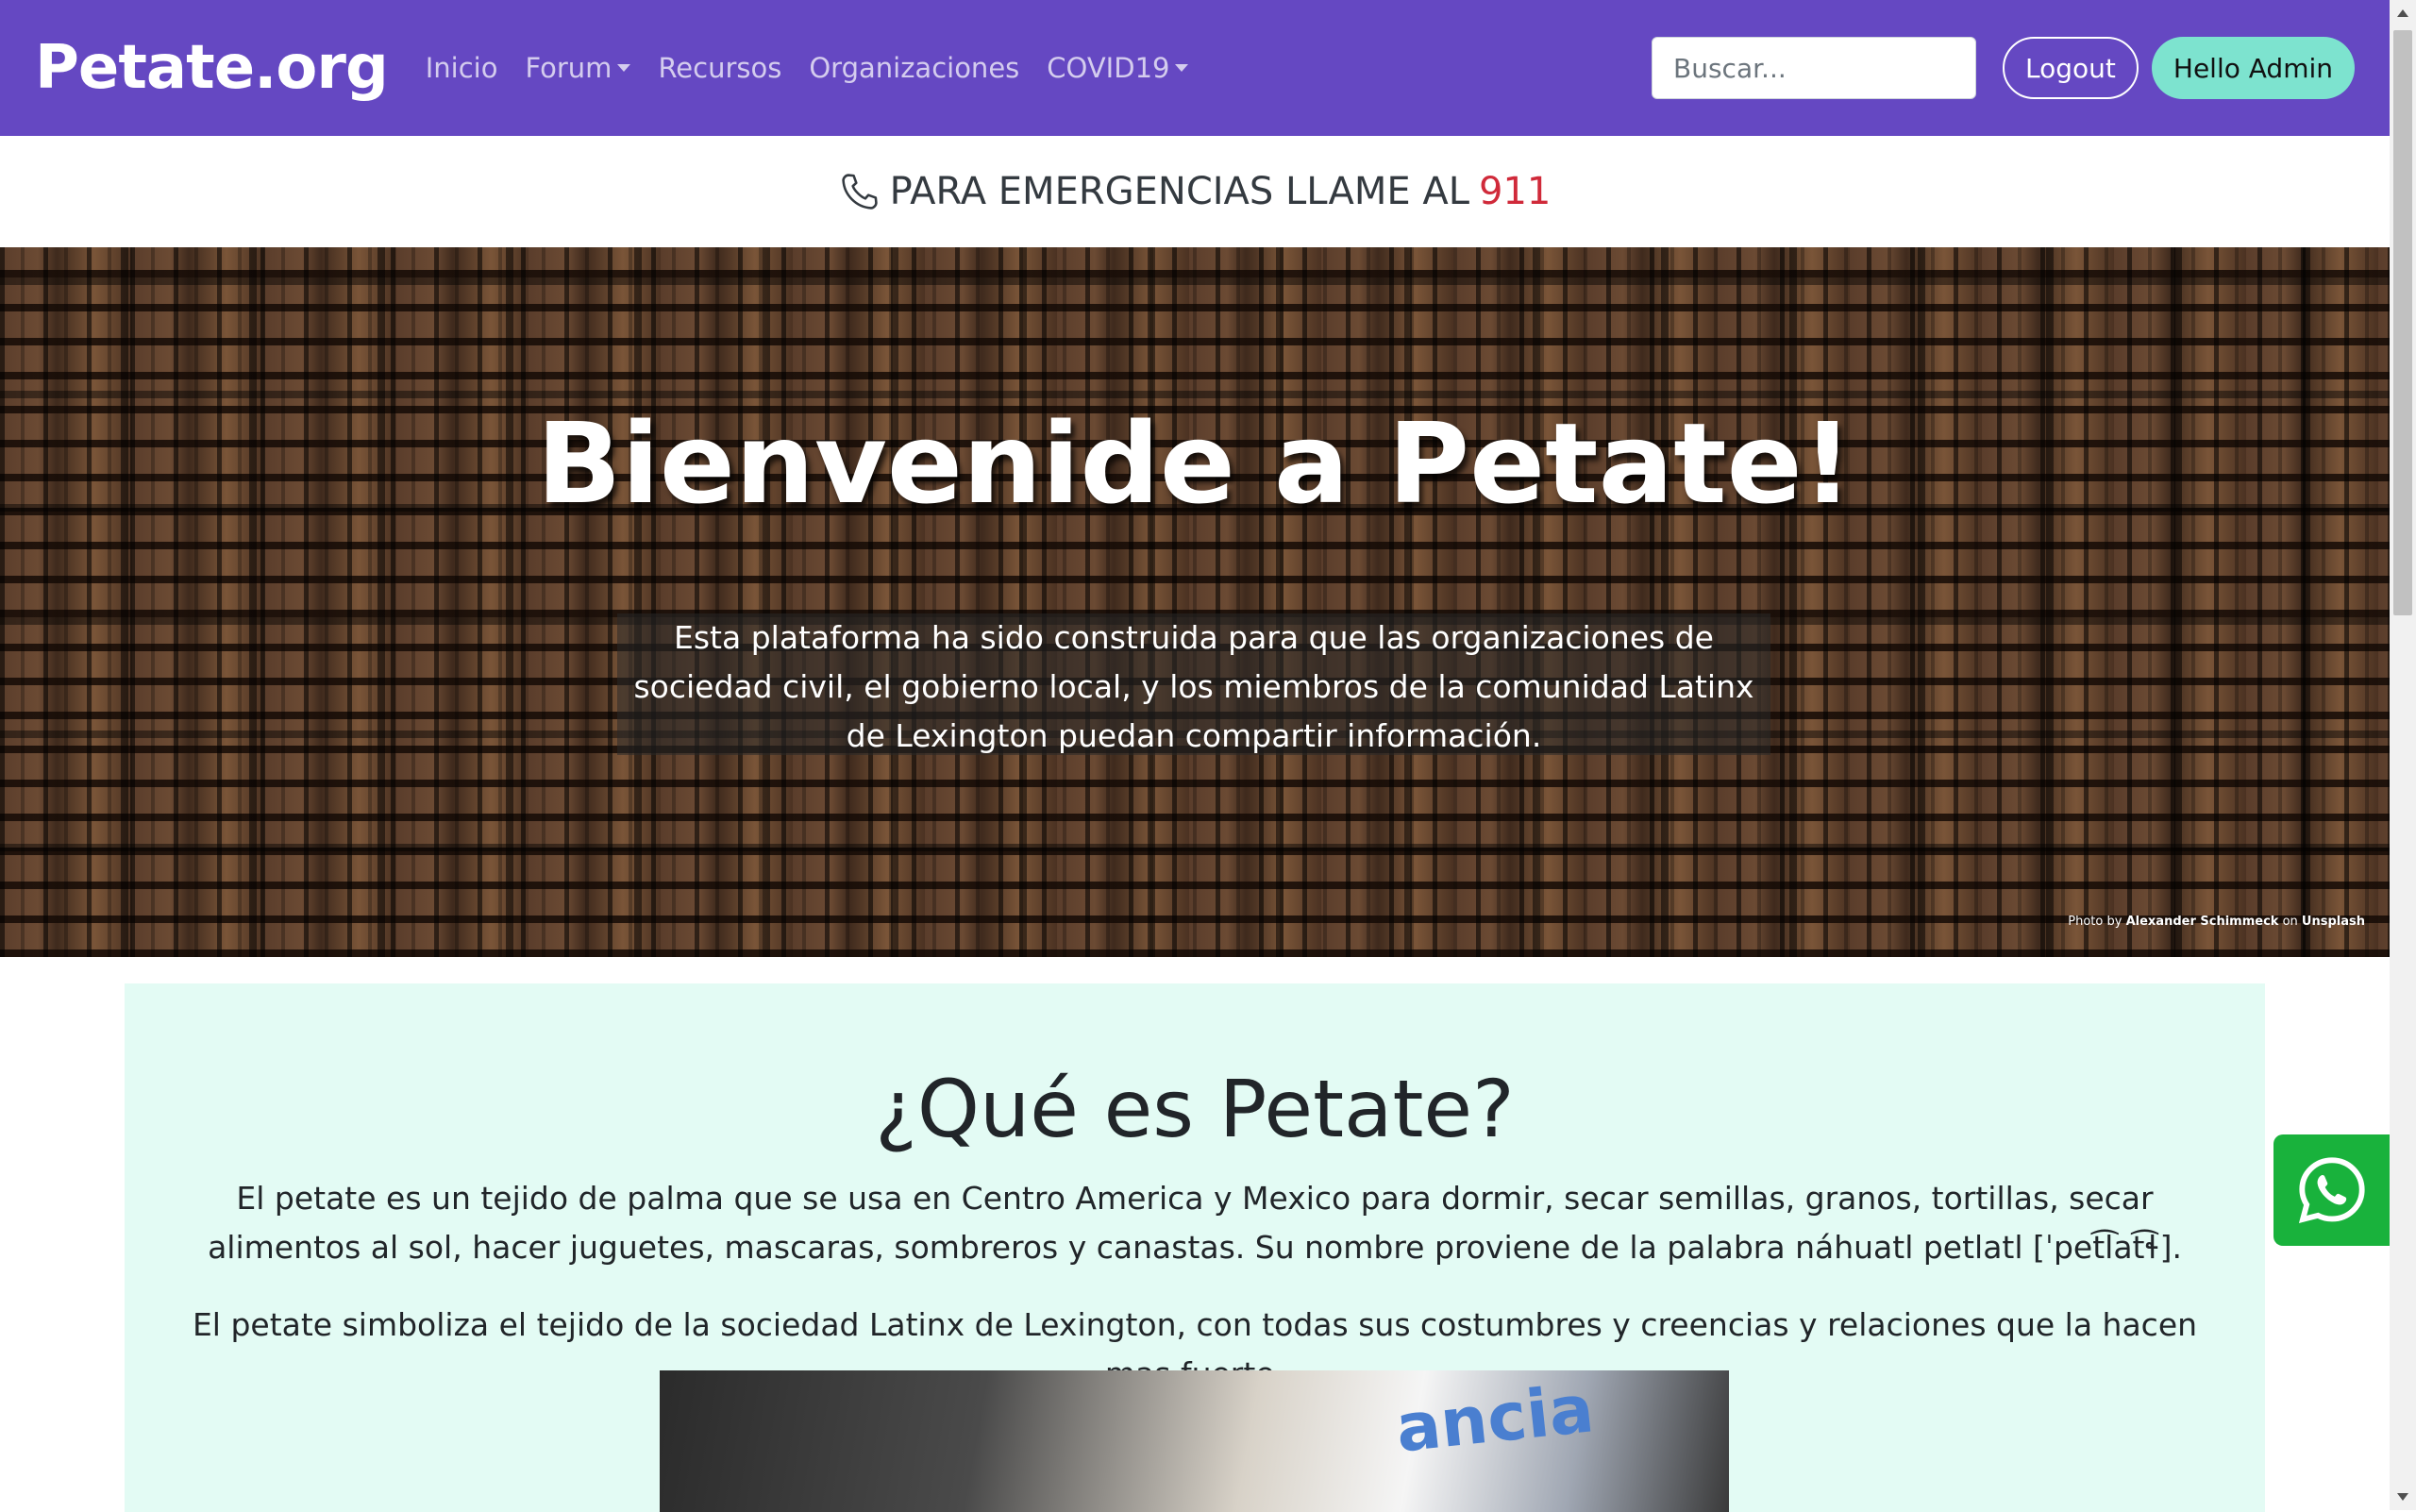 The image size is (2416, 1512). What do you see at coordinates (914, 68) in the screenshot?
I see `nav-organizaciones: Organizaciones` at bounding box center [914, 68].